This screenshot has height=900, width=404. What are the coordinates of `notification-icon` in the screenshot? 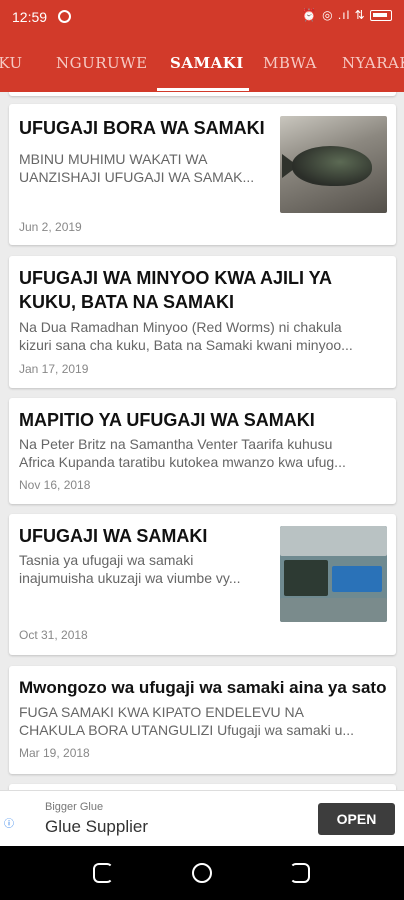 It's located at (64, 16).